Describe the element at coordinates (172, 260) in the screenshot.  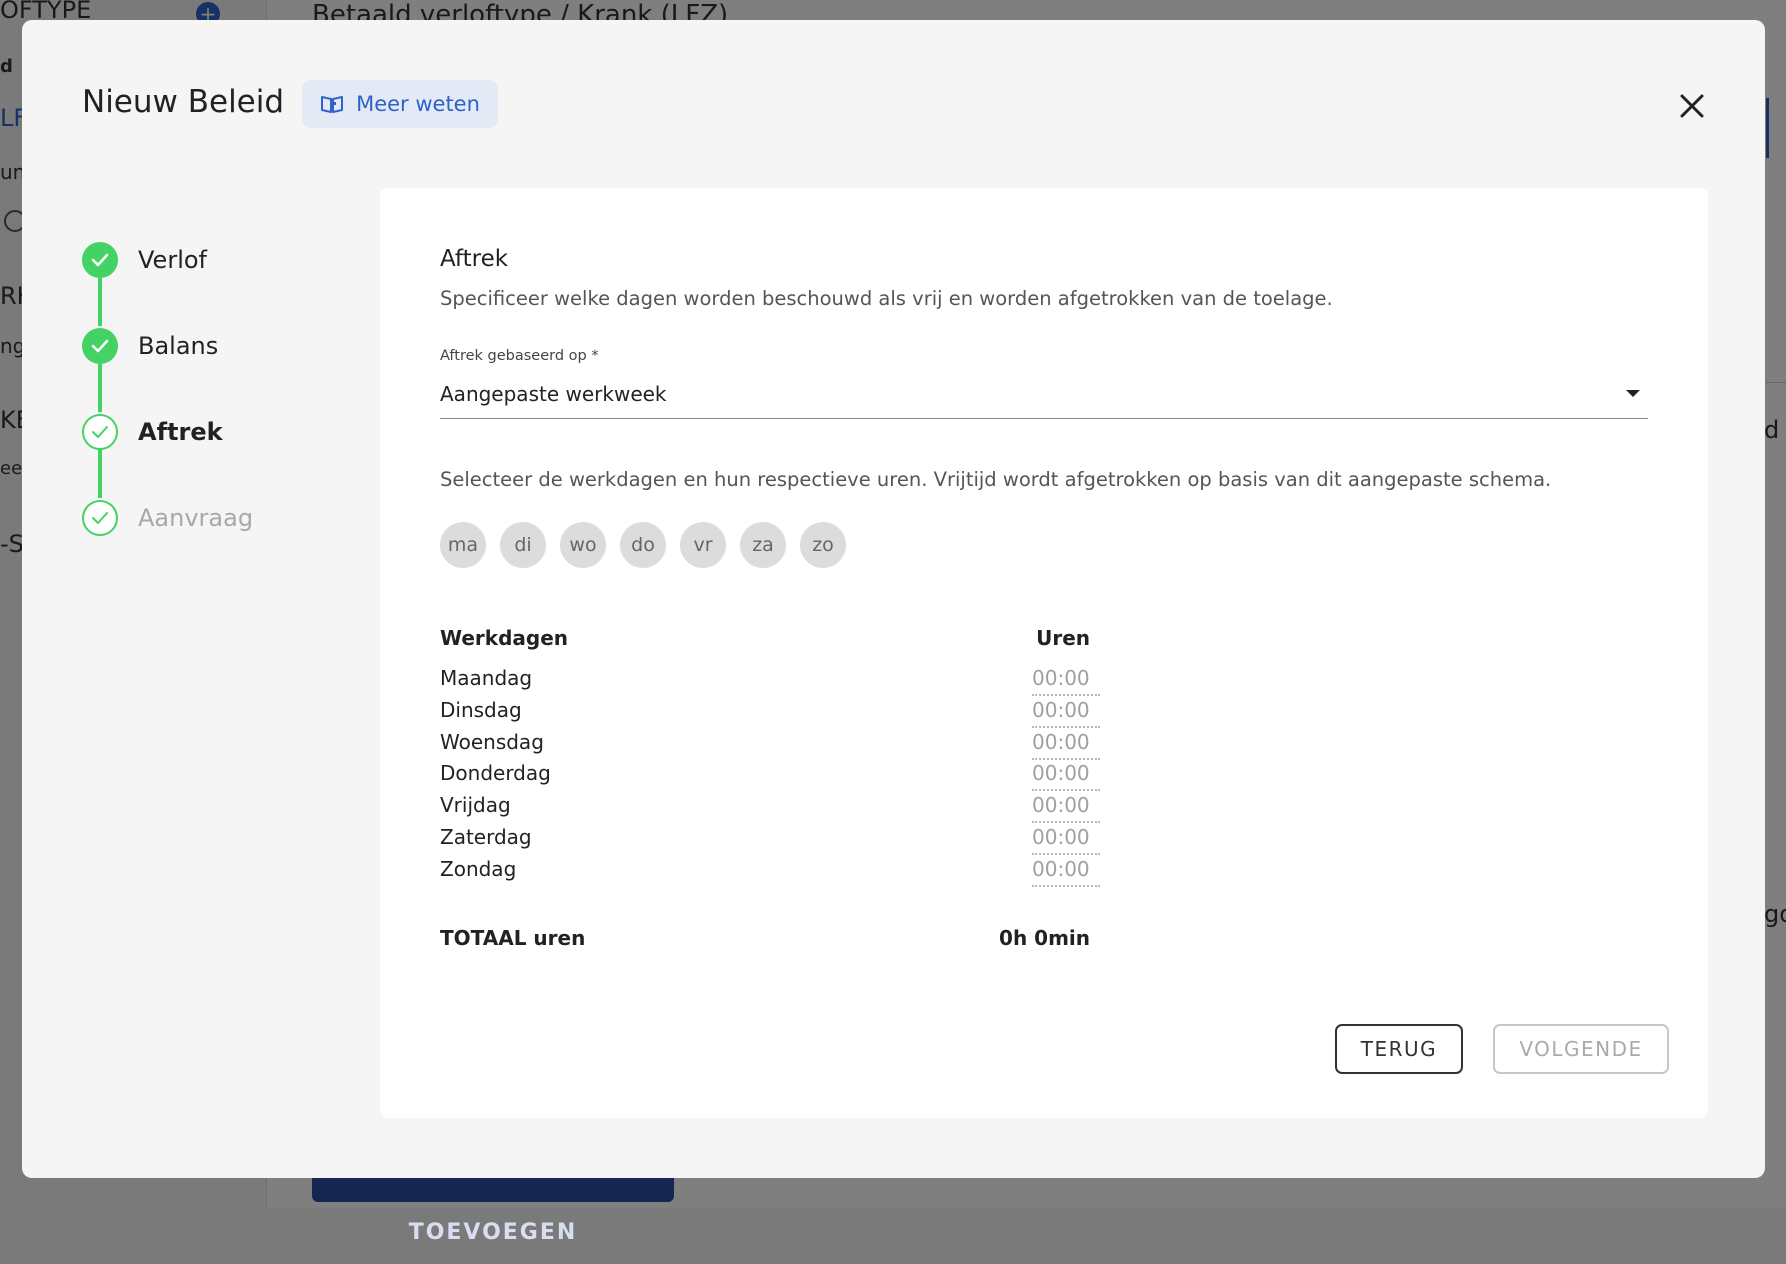
I see `step-label: Verlof` at that location.